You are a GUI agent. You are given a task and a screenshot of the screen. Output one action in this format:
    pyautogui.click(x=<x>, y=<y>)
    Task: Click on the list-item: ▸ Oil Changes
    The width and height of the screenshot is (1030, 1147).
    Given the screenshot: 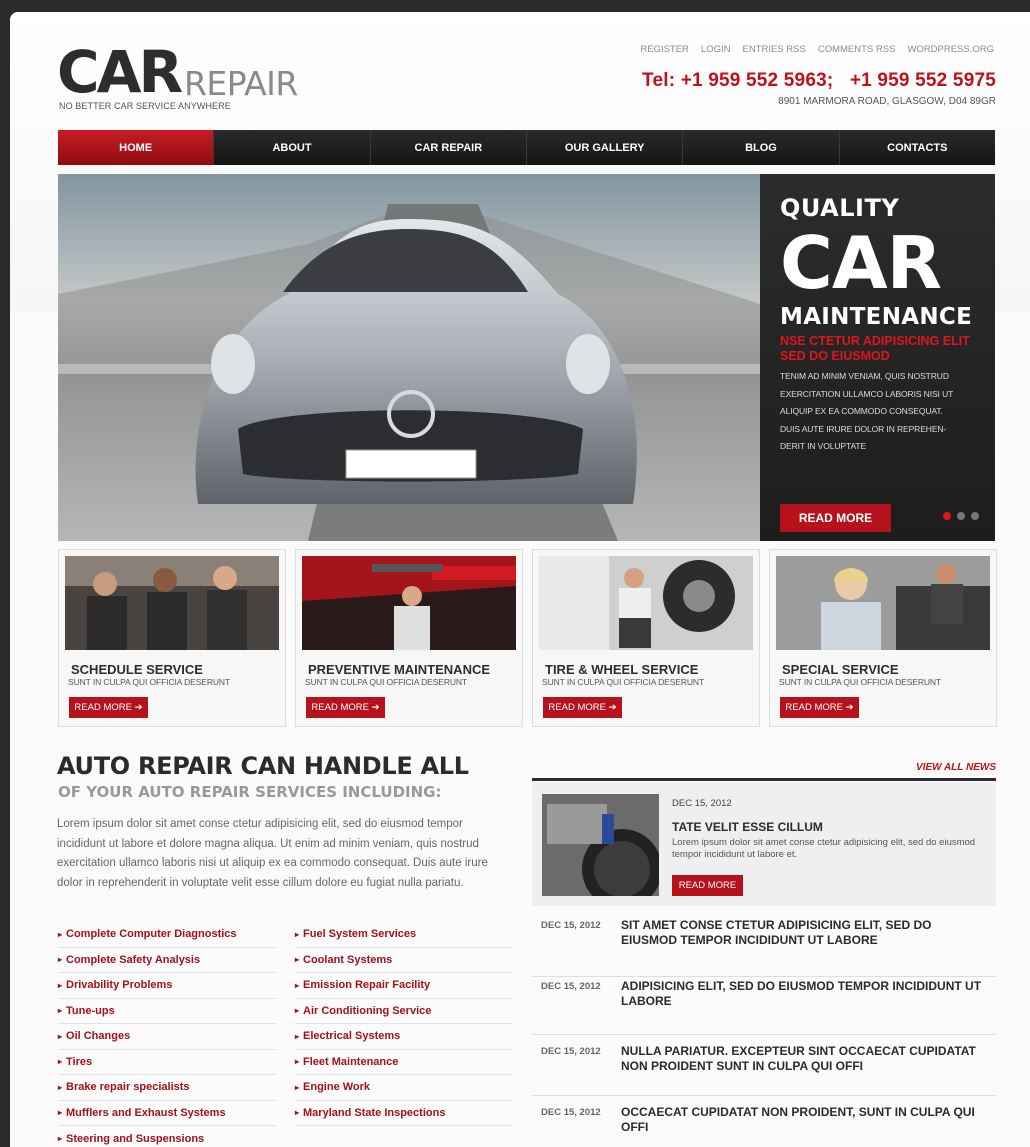 What is the action you would take?
    pyautogui.click(x=167, y=1037)
    